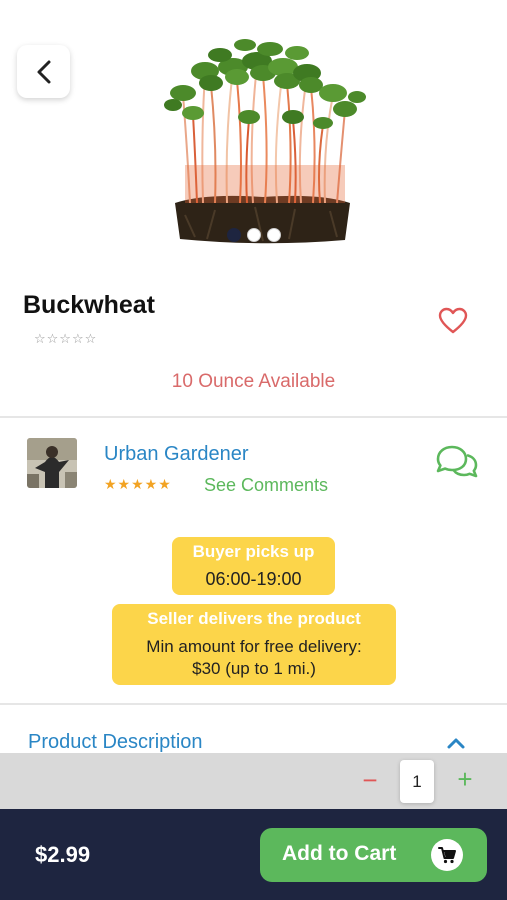  I want to click on add-to-cart-label: Add to Cart, so click(339, 853).